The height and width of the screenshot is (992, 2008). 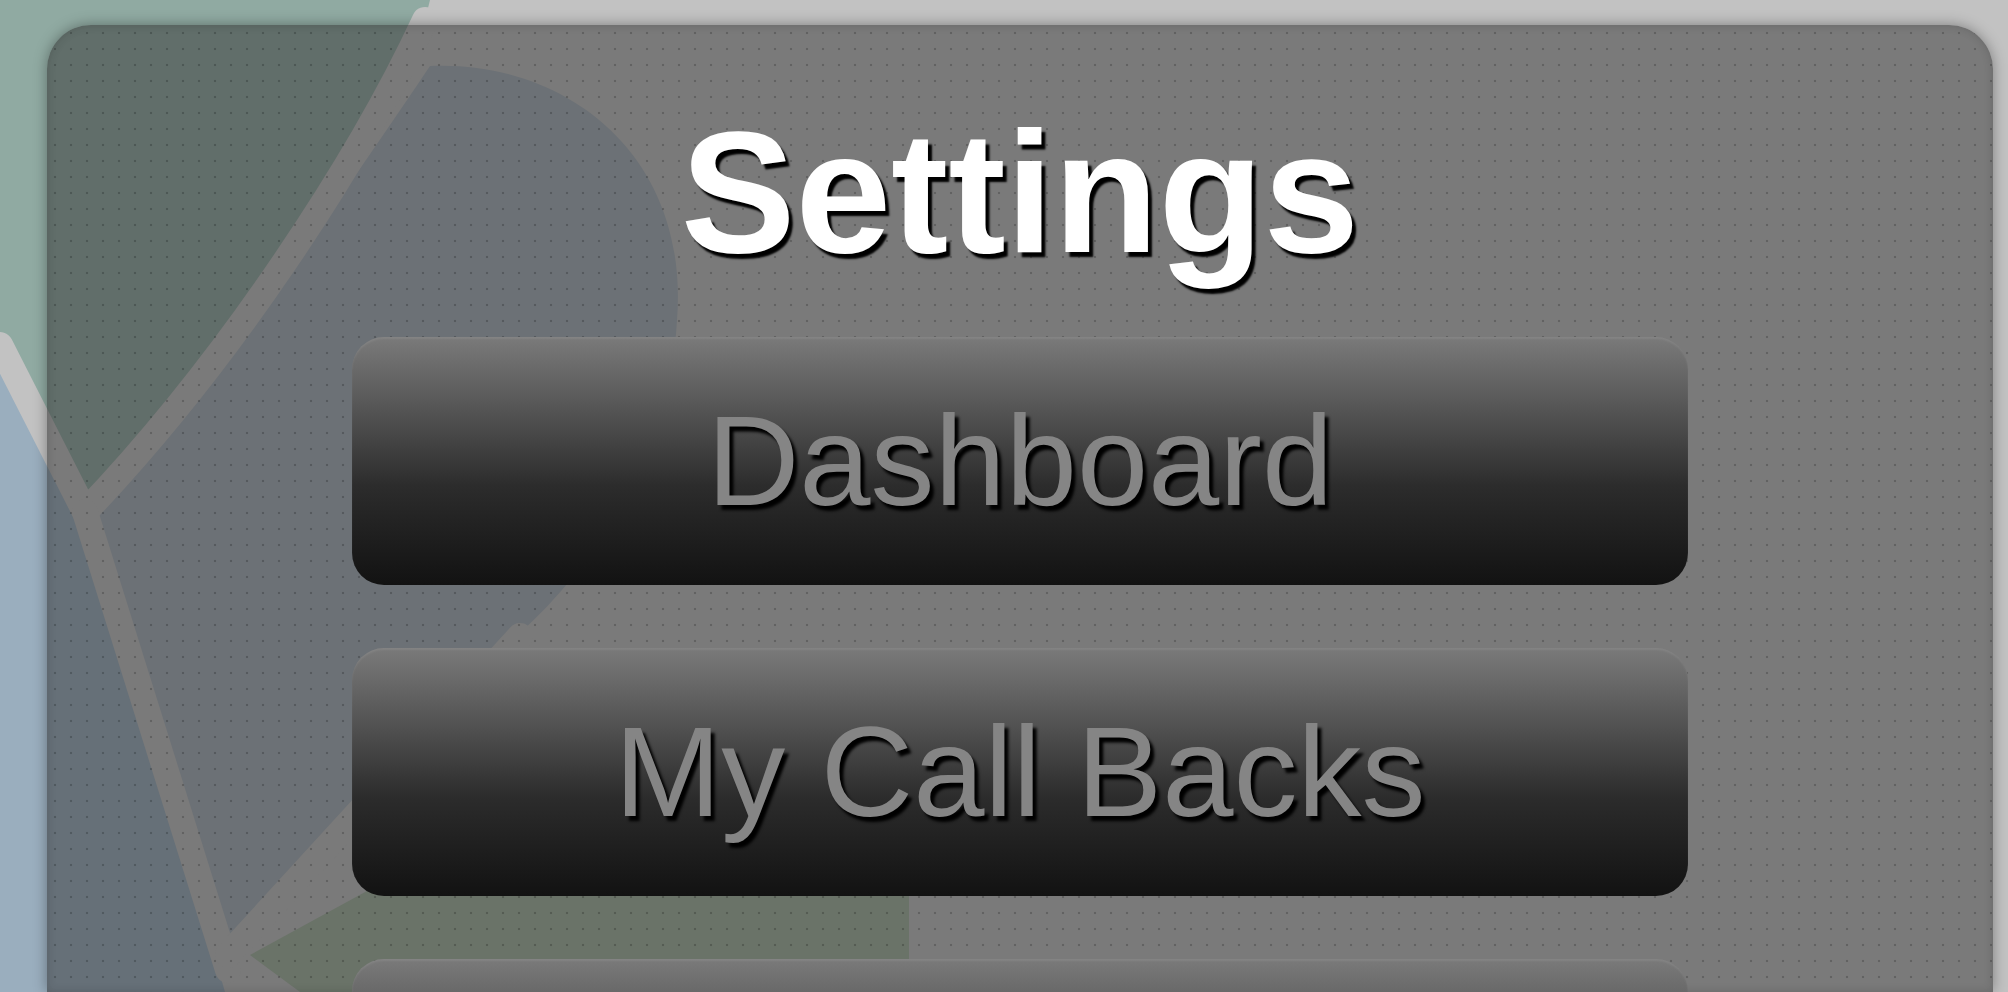 I want to click on menu-button, so click(x=1020, y=975).